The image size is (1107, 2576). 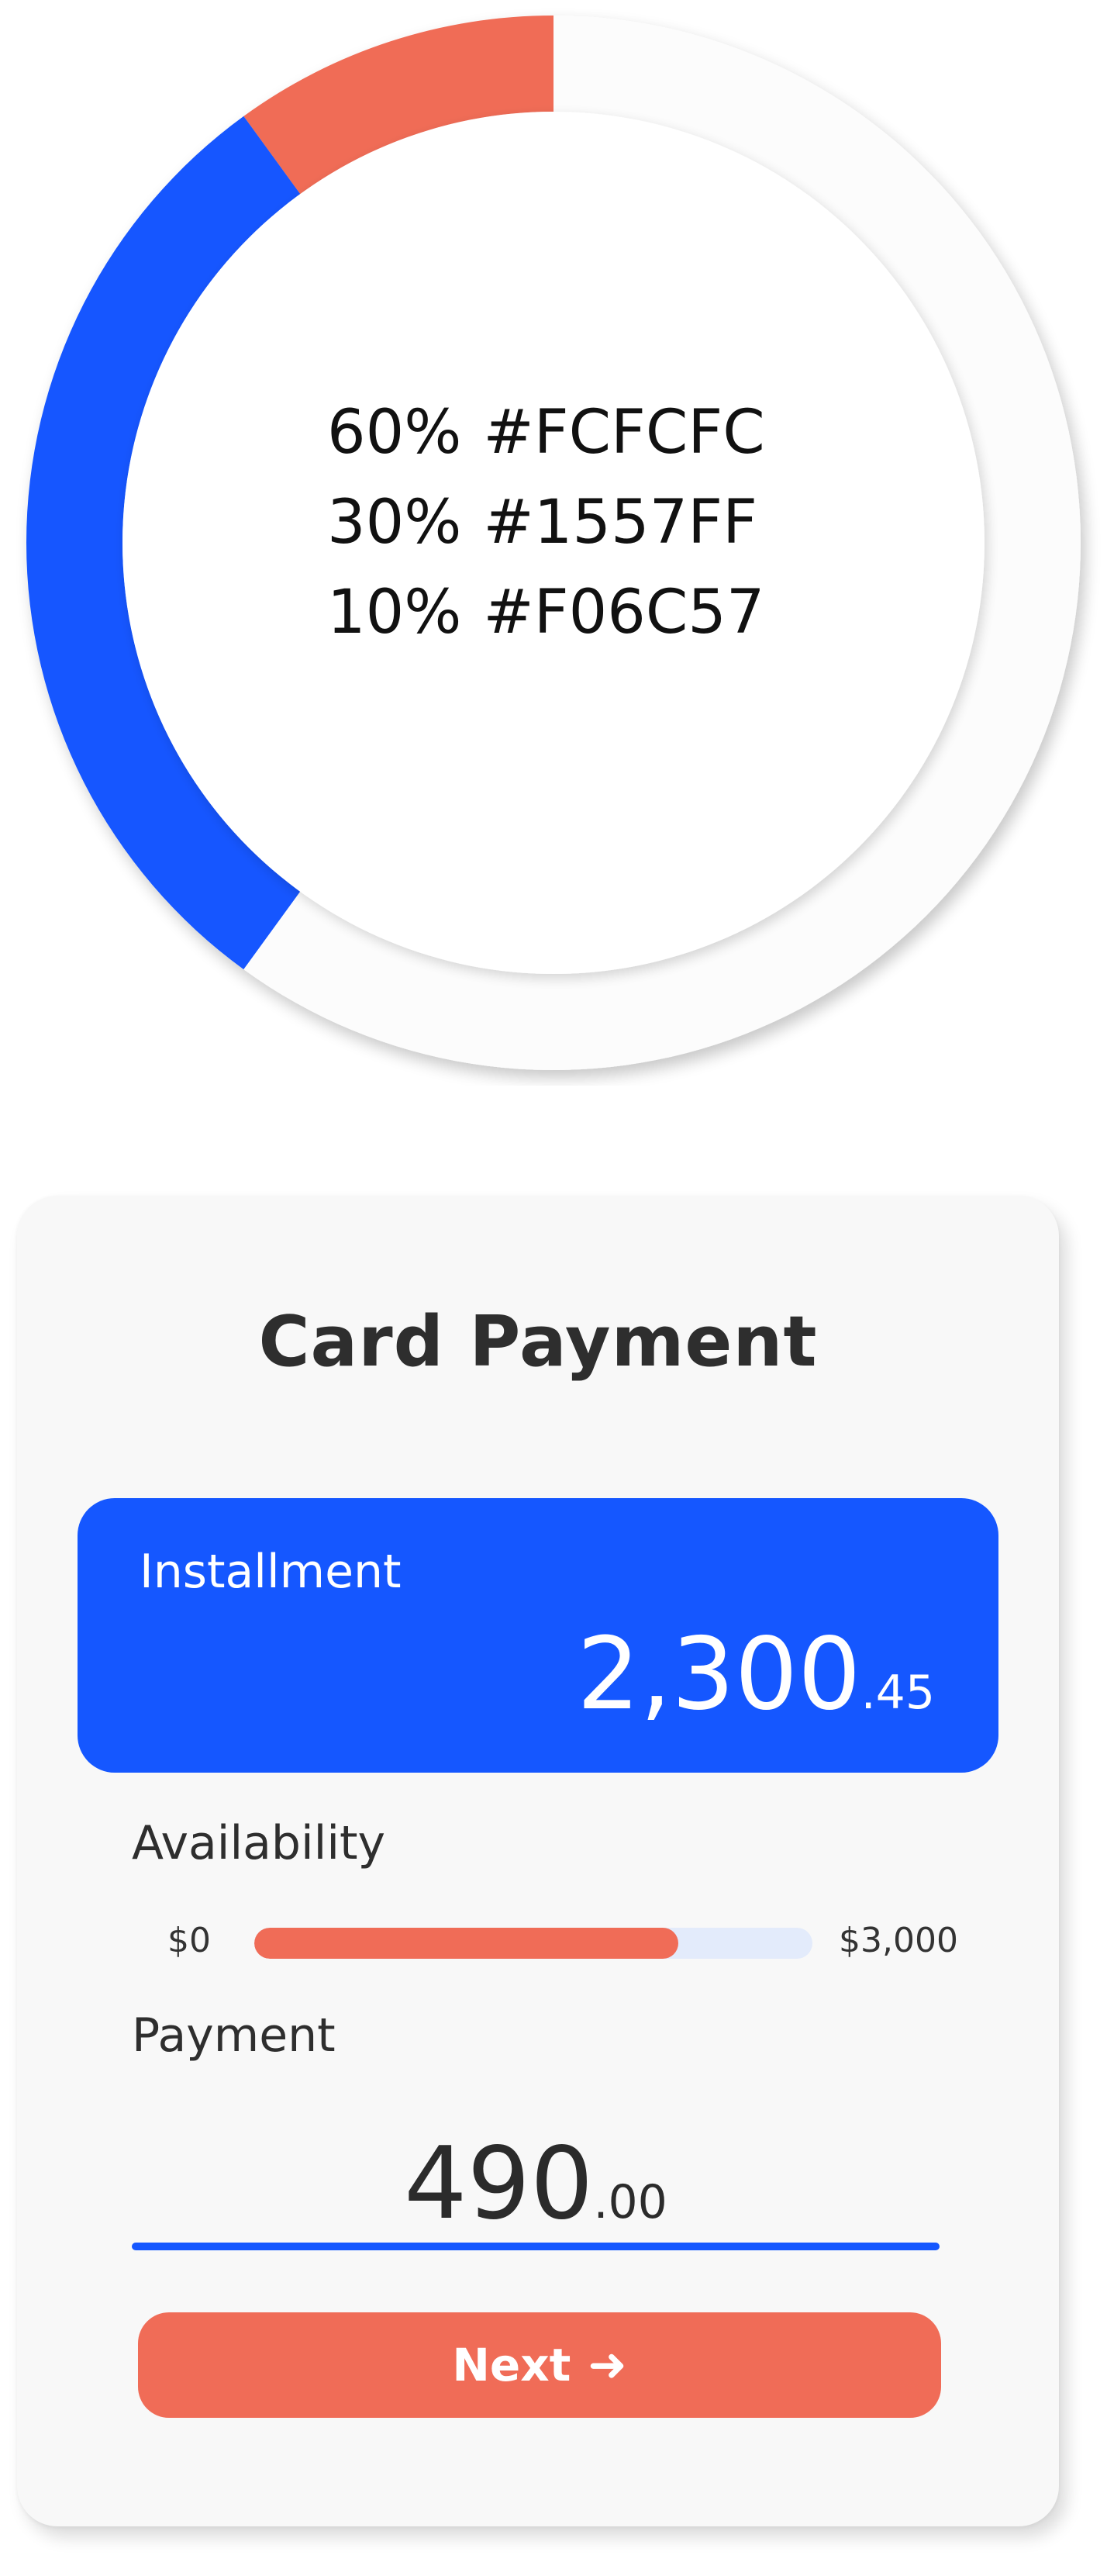 I want to click on legend-color-code: #1557FF, so click(x=620, y=523).